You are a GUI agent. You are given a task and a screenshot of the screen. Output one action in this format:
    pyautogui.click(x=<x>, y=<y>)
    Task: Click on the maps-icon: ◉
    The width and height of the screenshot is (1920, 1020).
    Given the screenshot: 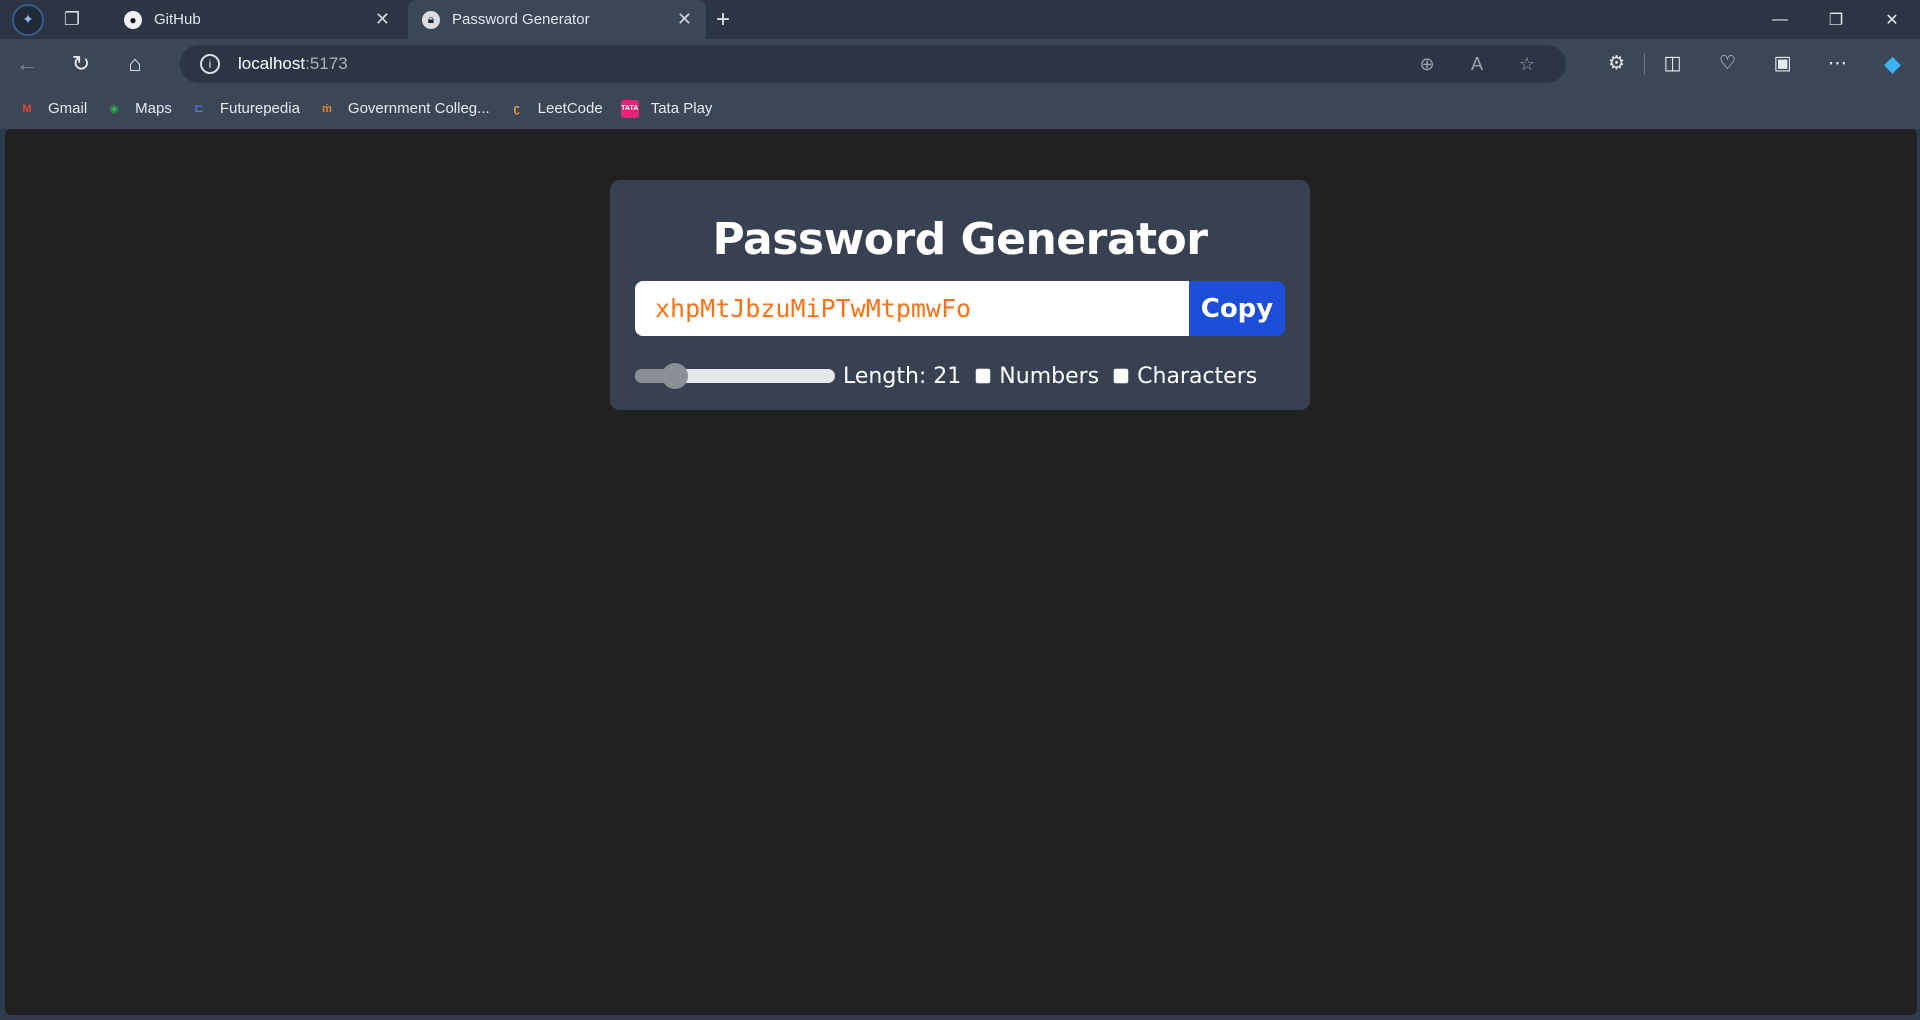 What is the action you would take?
    pyautogui.click(x=114, y=109)
    